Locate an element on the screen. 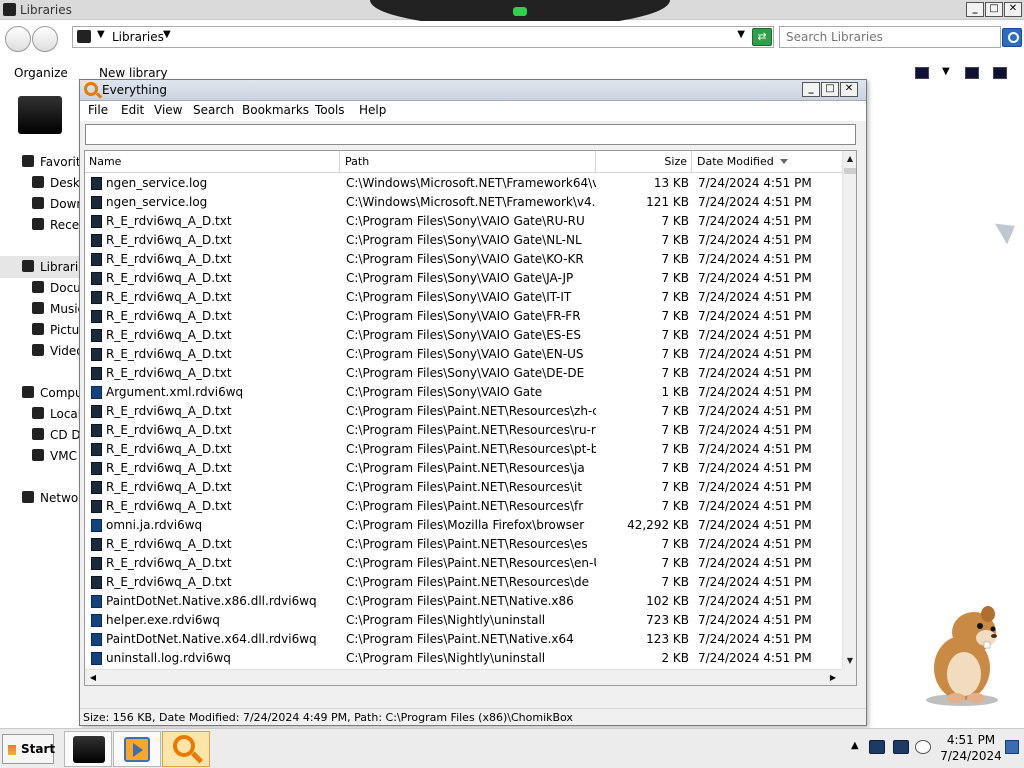  refresh-button: ⇄ is located at coordinates (762, 37).